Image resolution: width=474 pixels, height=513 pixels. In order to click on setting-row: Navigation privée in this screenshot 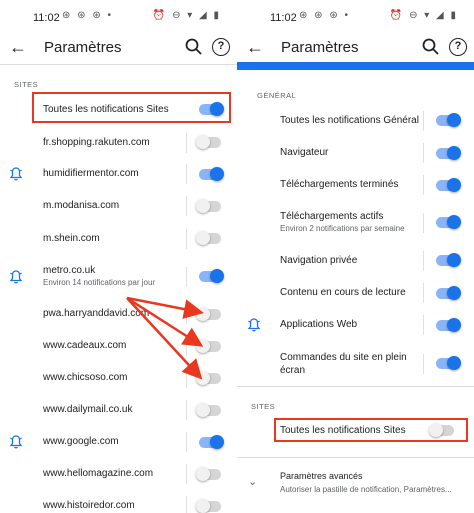, I will do `click(355, 260)`.